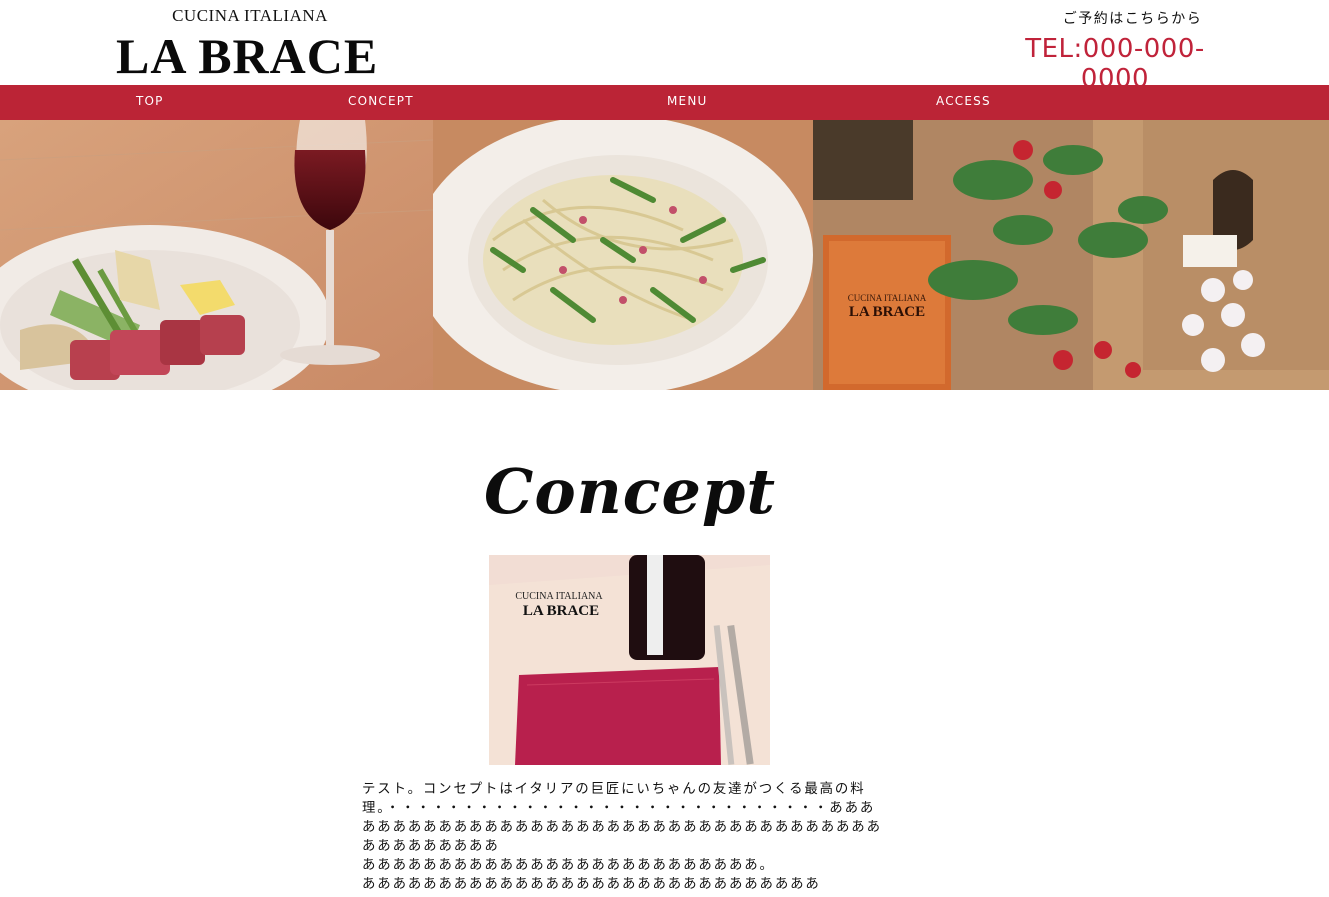 The height and width of the screenshot is (897, 1329). I want to click on nav-item-menu: MENU, so click(687, 101).